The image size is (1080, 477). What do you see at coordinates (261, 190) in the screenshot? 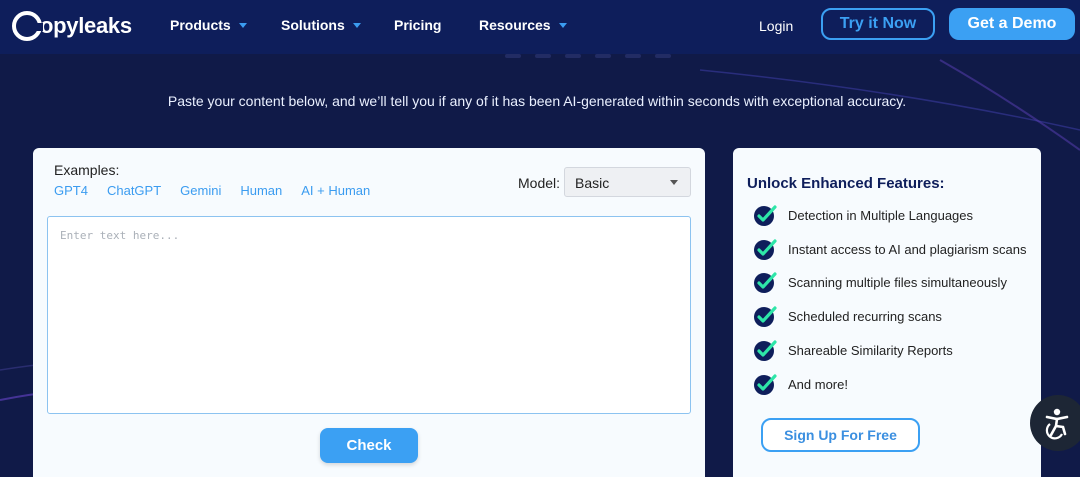
I see `example-human-link: Human` at bounding box center [261, 190].